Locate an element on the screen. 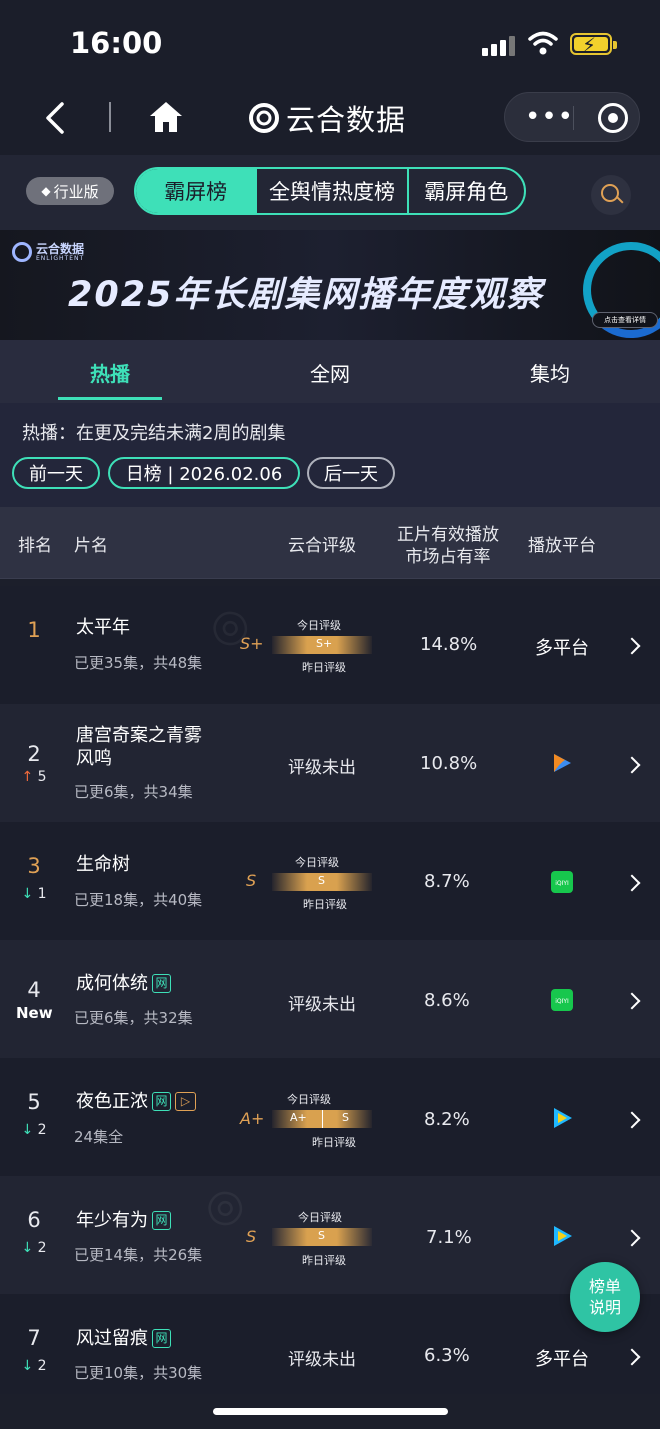 Image resolution: width=660 pixels, height=1429 pixels. filter-bar: 热播：在更及完结未满2周的剧集 前一天 日榜 | 2026.02.06 后一天 is located at coordinates (330, 455).